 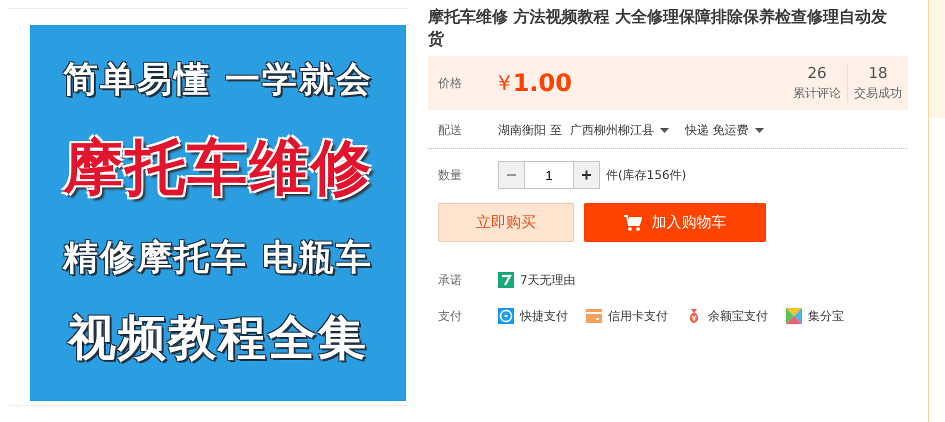 I want to click on return-badge-icon, so click(x=506, y=280).